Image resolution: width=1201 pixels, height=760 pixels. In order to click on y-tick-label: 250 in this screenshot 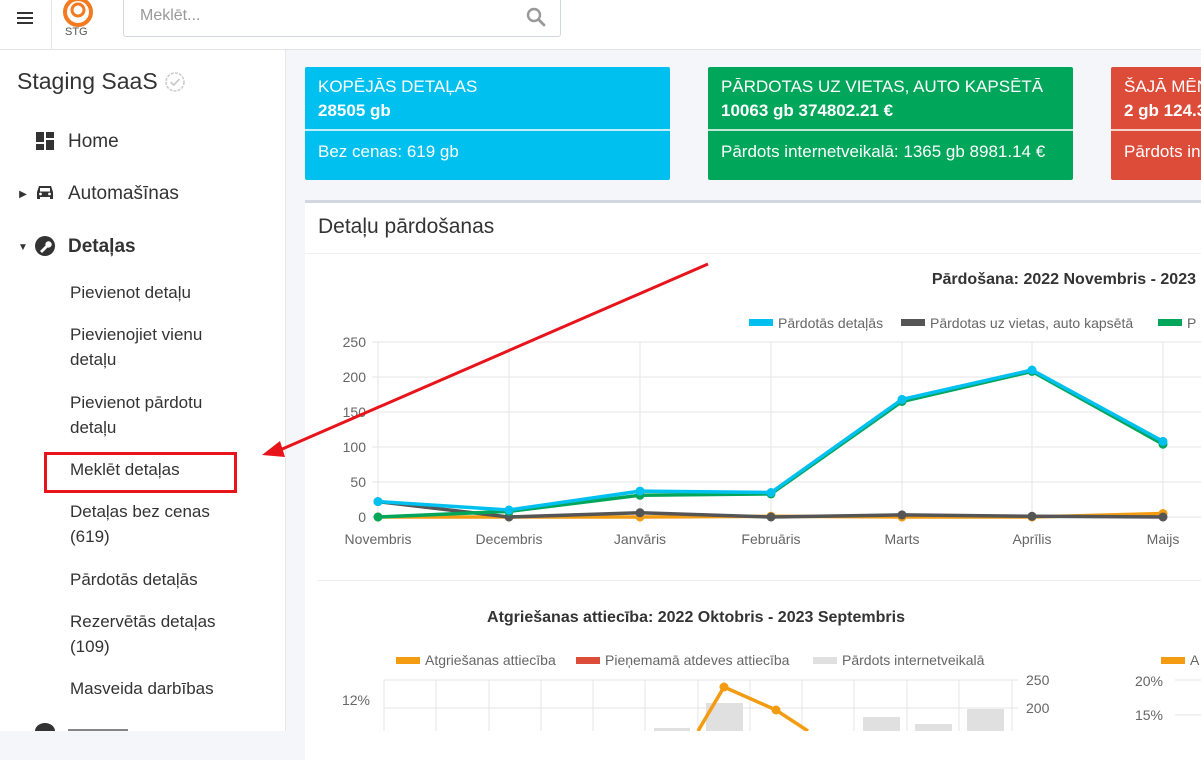, I will do `click(355, 342)`.